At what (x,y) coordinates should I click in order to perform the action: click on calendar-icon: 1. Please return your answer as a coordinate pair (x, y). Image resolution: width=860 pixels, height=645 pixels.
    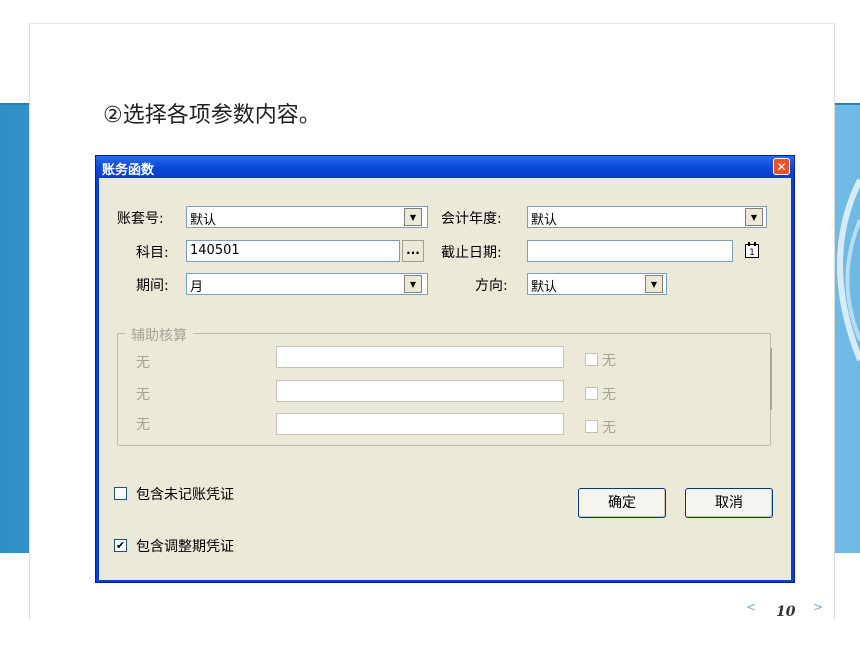
    Looking at the image, I should click on (752, 250).